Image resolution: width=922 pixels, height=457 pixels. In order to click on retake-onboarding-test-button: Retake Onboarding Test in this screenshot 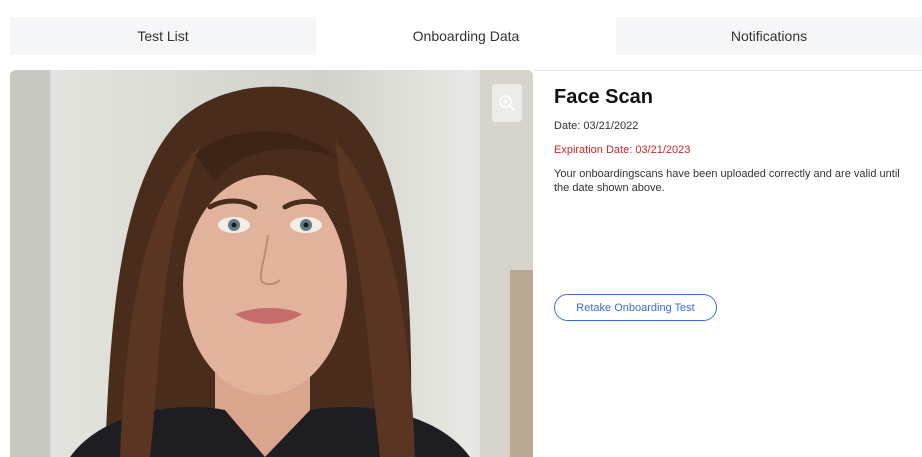, I will do `click(635, 307)`.